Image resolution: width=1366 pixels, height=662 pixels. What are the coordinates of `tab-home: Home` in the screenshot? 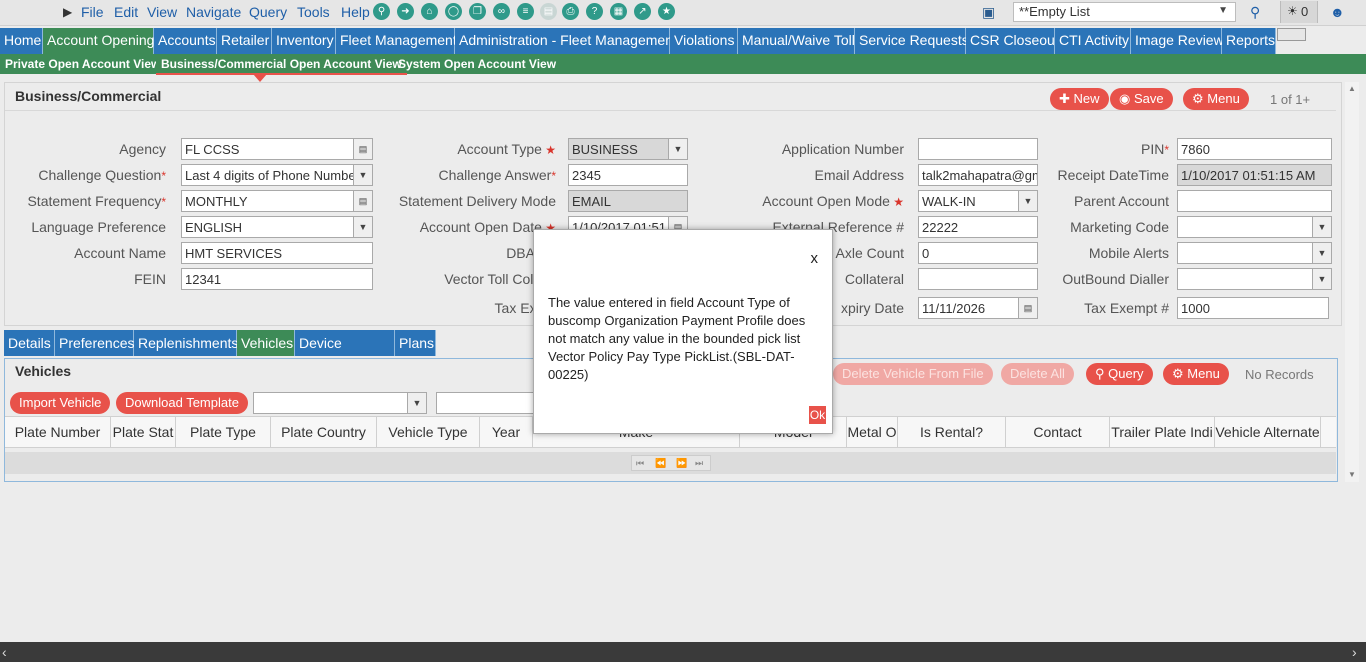 It's located at (21, 41).